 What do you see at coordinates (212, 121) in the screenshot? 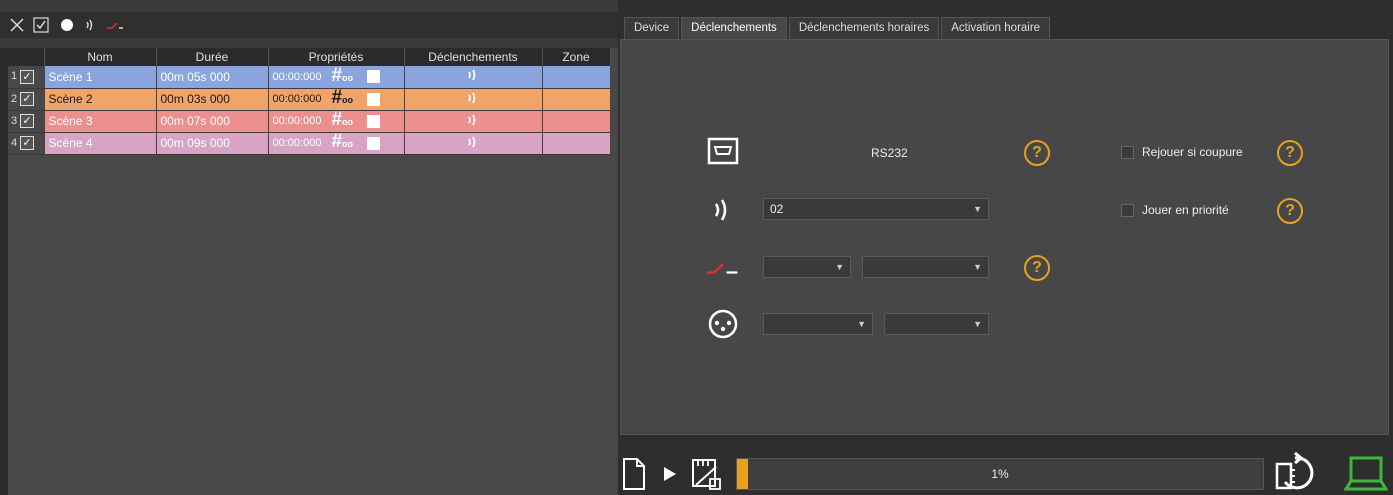
I see `scene-duration-cell: 00m 07s 000` at bounding box center [212, 121].